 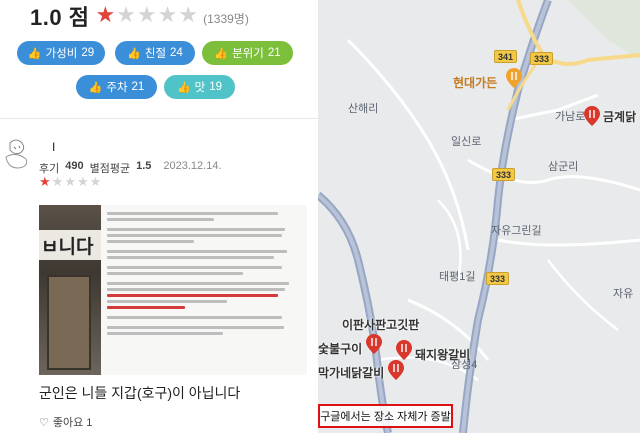 What do you see at coordinates (110, 169) in the screenshot?
I see `avg-label: 별점평균` at bounding box center [110, 169].